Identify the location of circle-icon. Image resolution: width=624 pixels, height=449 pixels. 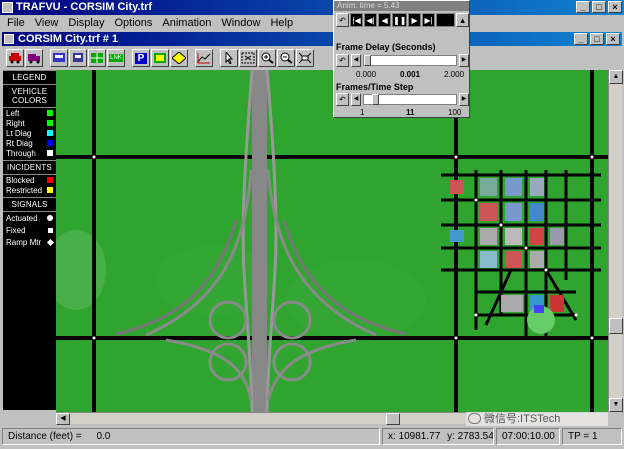
(50, 218).